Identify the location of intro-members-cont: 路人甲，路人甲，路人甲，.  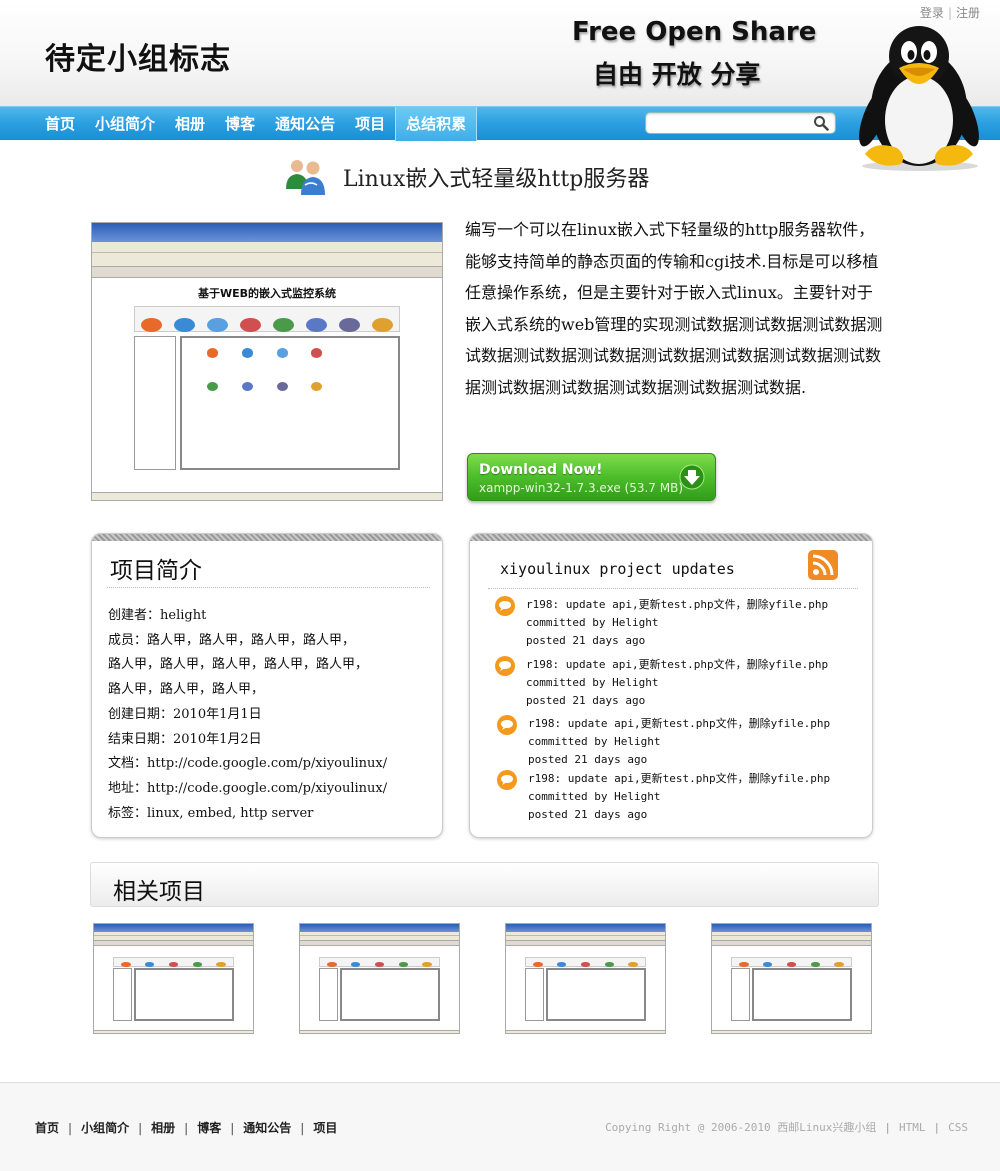
(186, 690).